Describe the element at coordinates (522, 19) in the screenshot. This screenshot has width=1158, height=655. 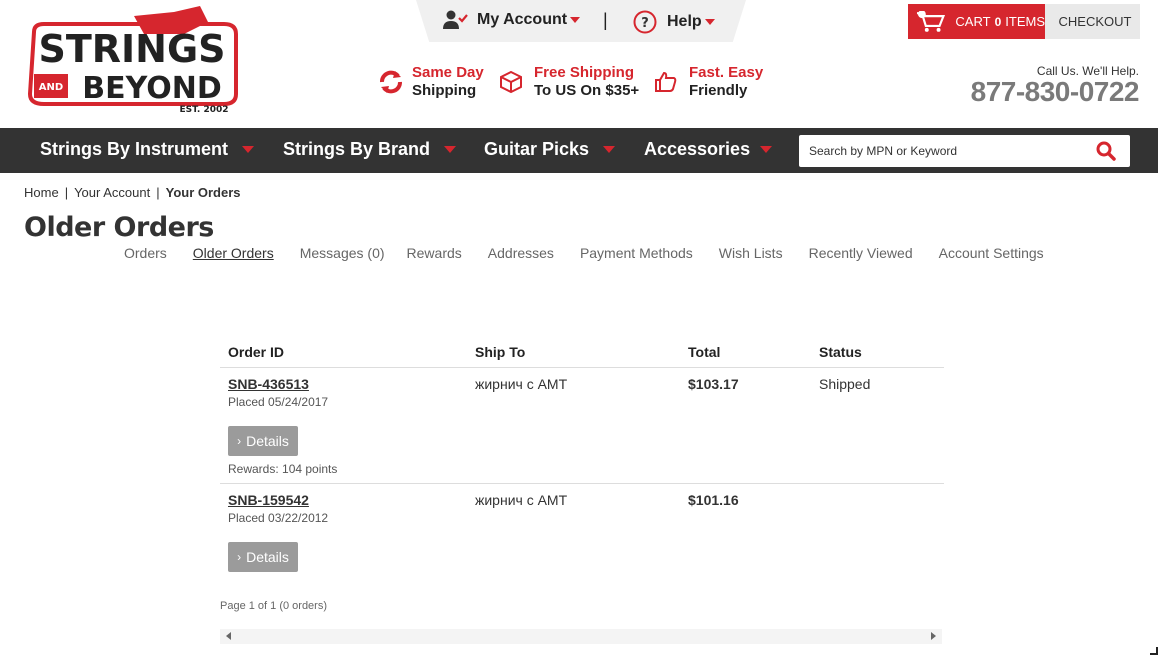
I see `my-account-label: My Account` at that location.